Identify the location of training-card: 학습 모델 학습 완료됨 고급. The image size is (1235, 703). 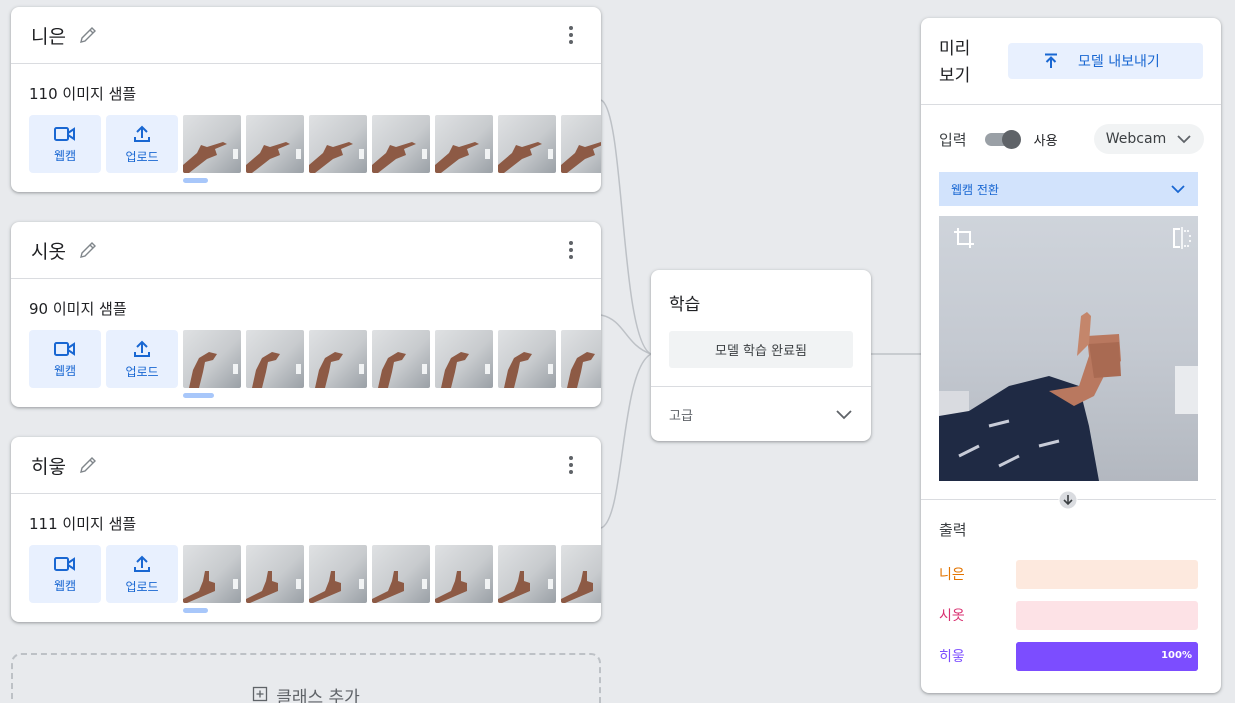
(761, 355).